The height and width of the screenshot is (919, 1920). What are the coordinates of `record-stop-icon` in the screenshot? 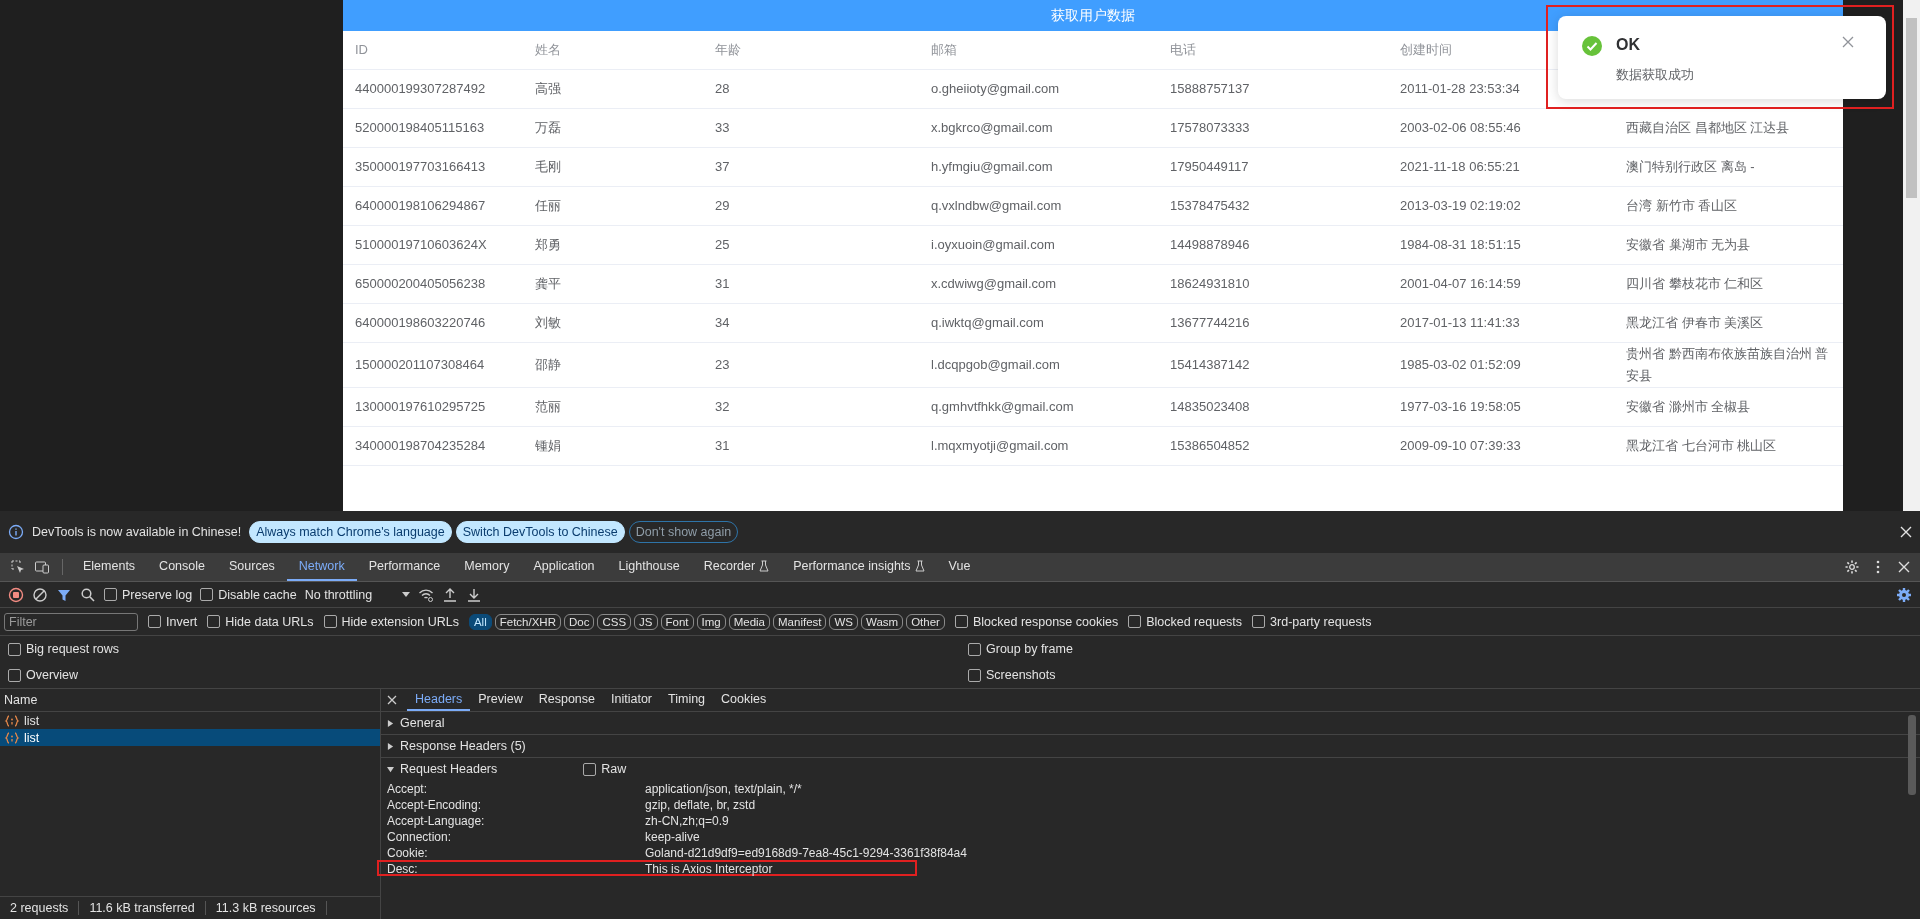 It's located at (16, 594).